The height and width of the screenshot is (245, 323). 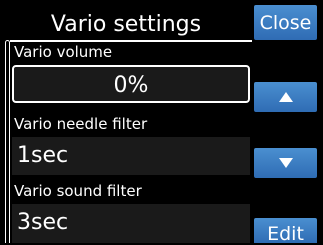 What do you see at coordinates (285, 22) in the screenshot?
I see `close-button: Close` at bounding box center [285, 22].